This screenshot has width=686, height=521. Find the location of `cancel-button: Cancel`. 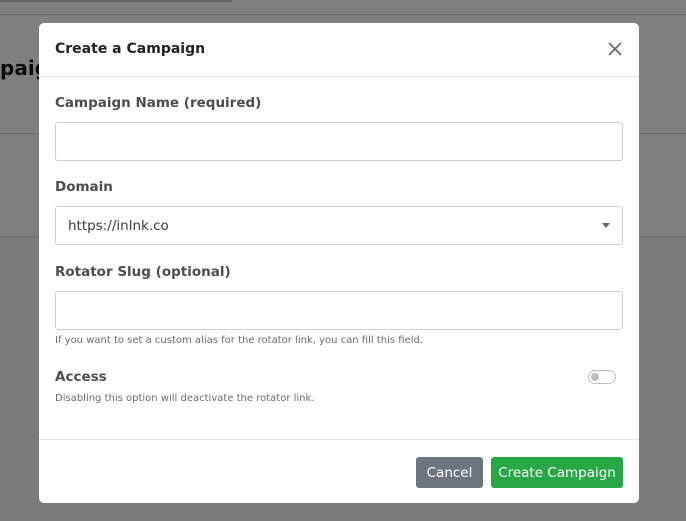

cancel-button: Cancel is located at coordinates (449, 472).